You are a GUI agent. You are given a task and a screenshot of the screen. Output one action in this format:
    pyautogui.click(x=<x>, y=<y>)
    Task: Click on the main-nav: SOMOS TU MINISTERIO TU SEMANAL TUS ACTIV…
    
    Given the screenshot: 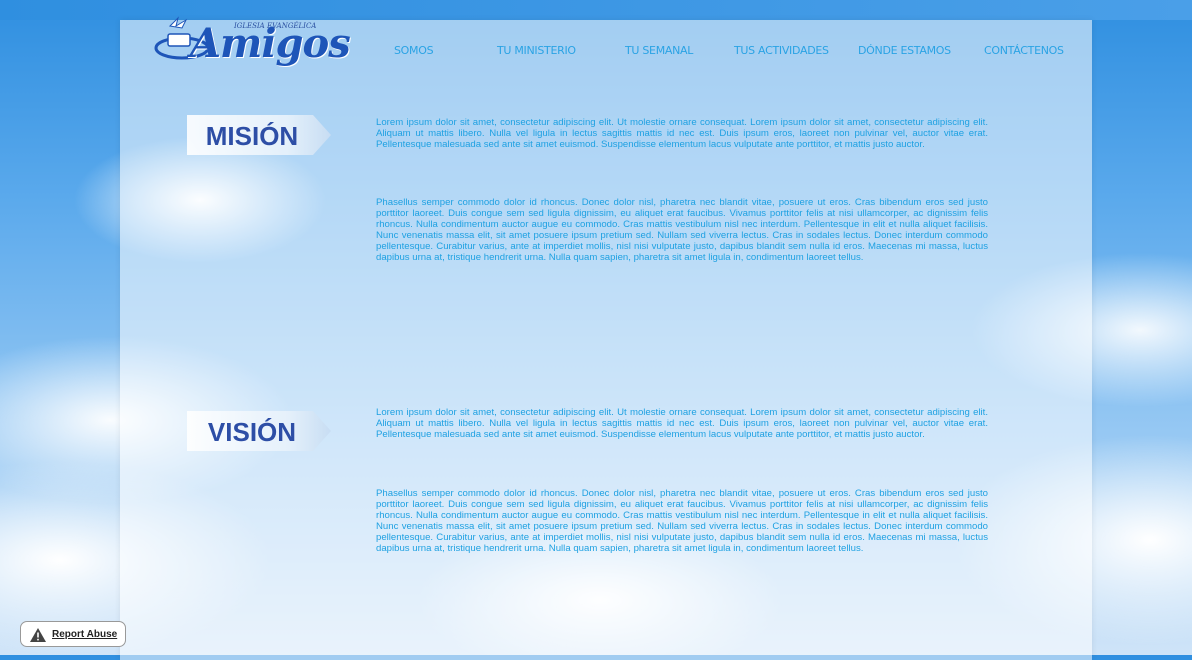 What is the action you would take?
    pyautogui.click(x=730, y=51)
    